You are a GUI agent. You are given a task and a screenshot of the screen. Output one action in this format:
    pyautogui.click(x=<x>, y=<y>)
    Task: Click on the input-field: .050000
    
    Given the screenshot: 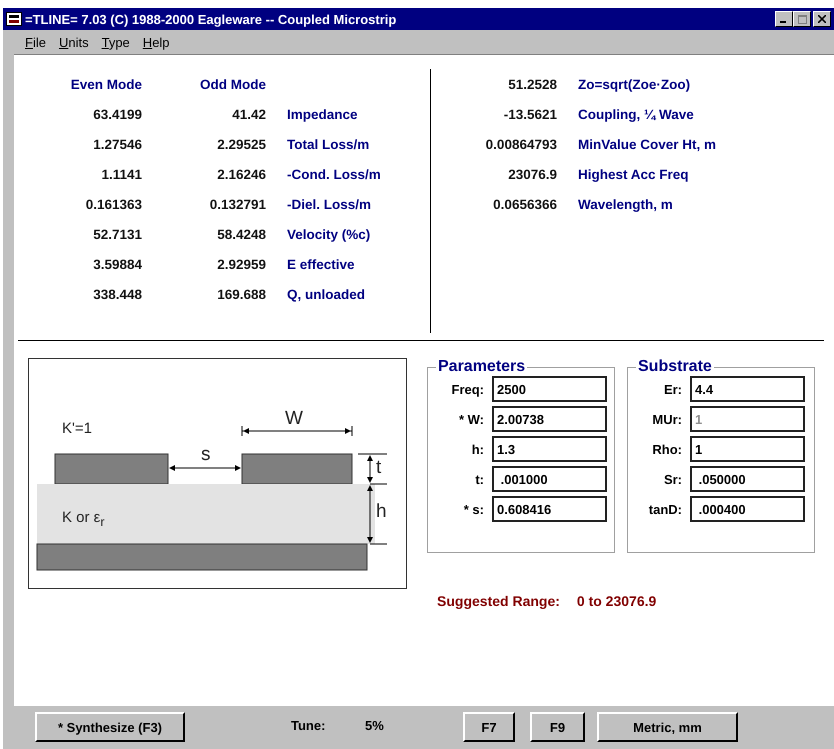 What is the action you would take?
    pyautogui.click(x=747, y=479)
    